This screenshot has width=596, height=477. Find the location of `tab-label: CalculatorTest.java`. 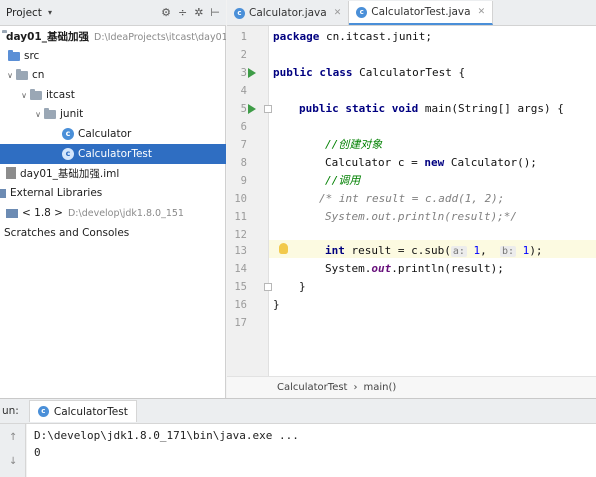

tab-label: CalculatorTest.java is located at coordinates (421, 12).